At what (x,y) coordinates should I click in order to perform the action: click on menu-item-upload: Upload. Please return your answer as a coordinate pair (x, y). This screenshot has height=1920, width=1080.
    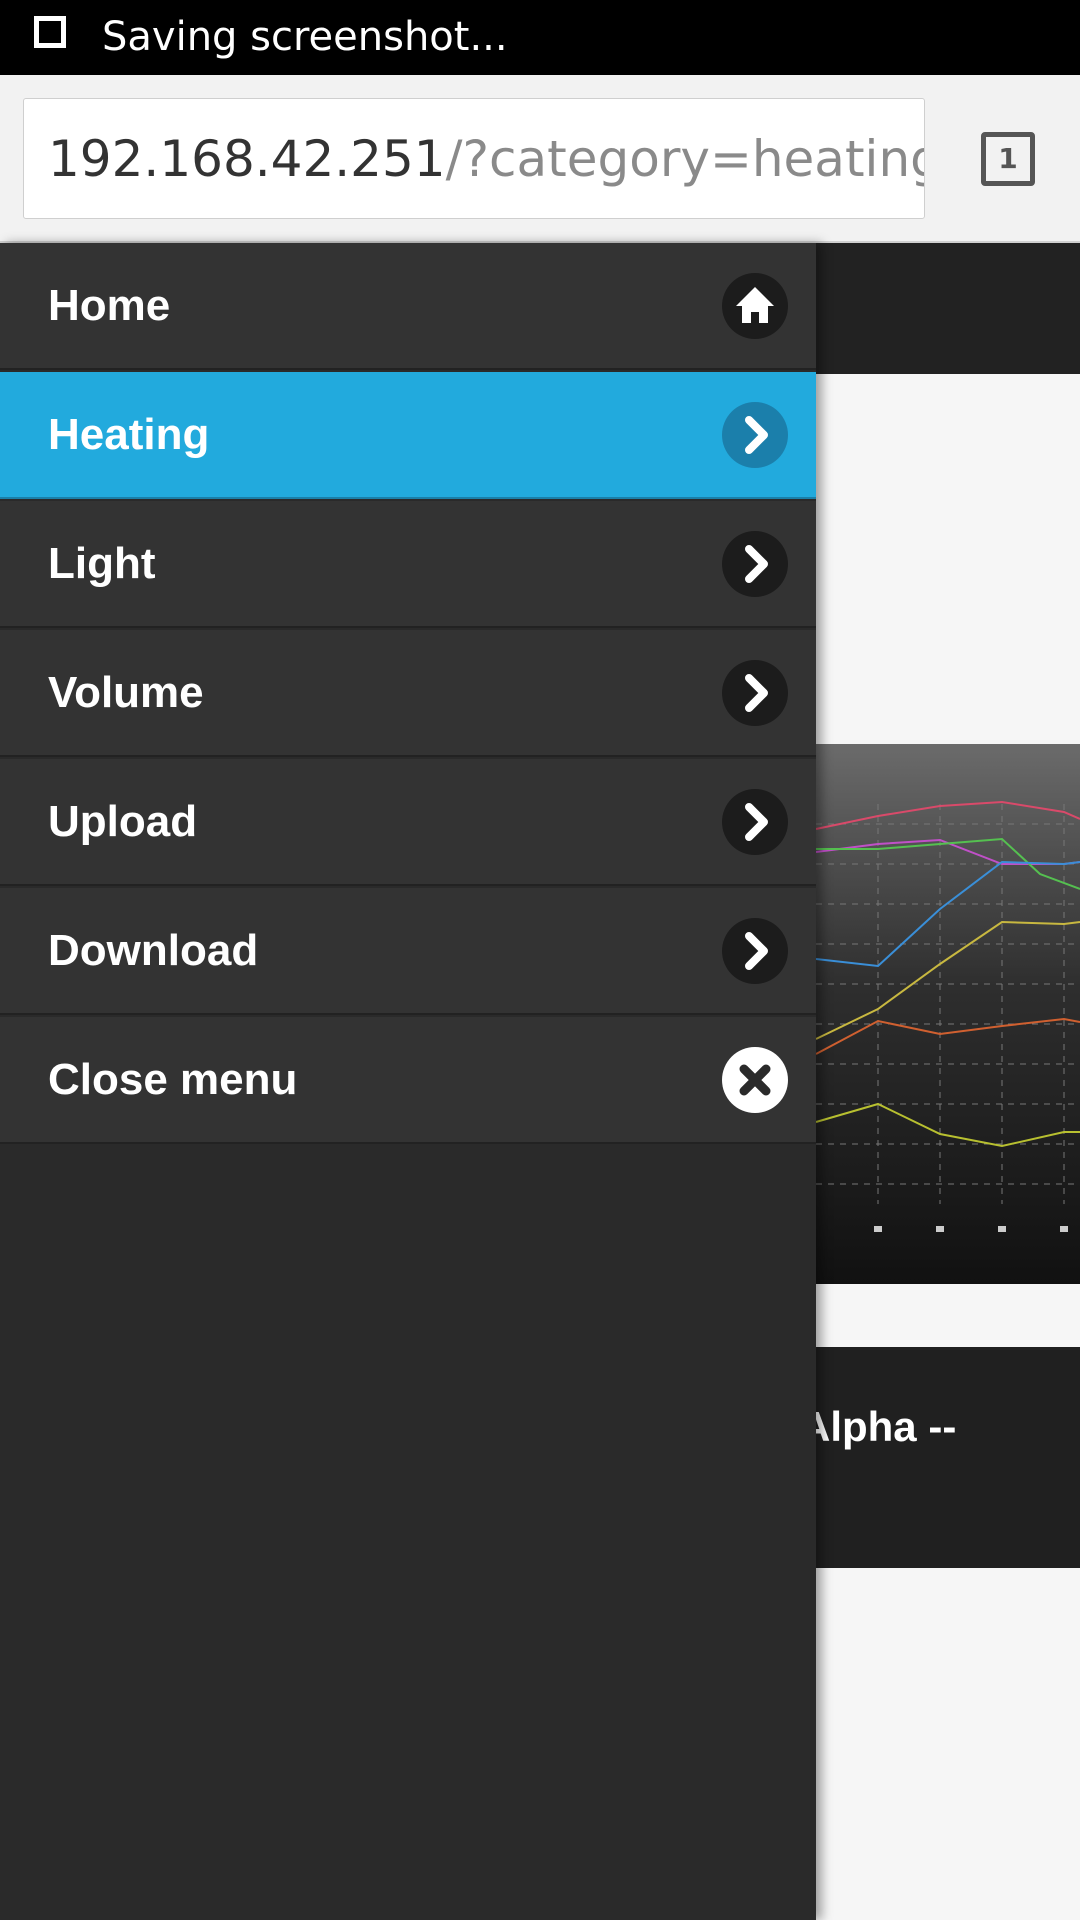
    Looking at the image, I should click on (408, 822).